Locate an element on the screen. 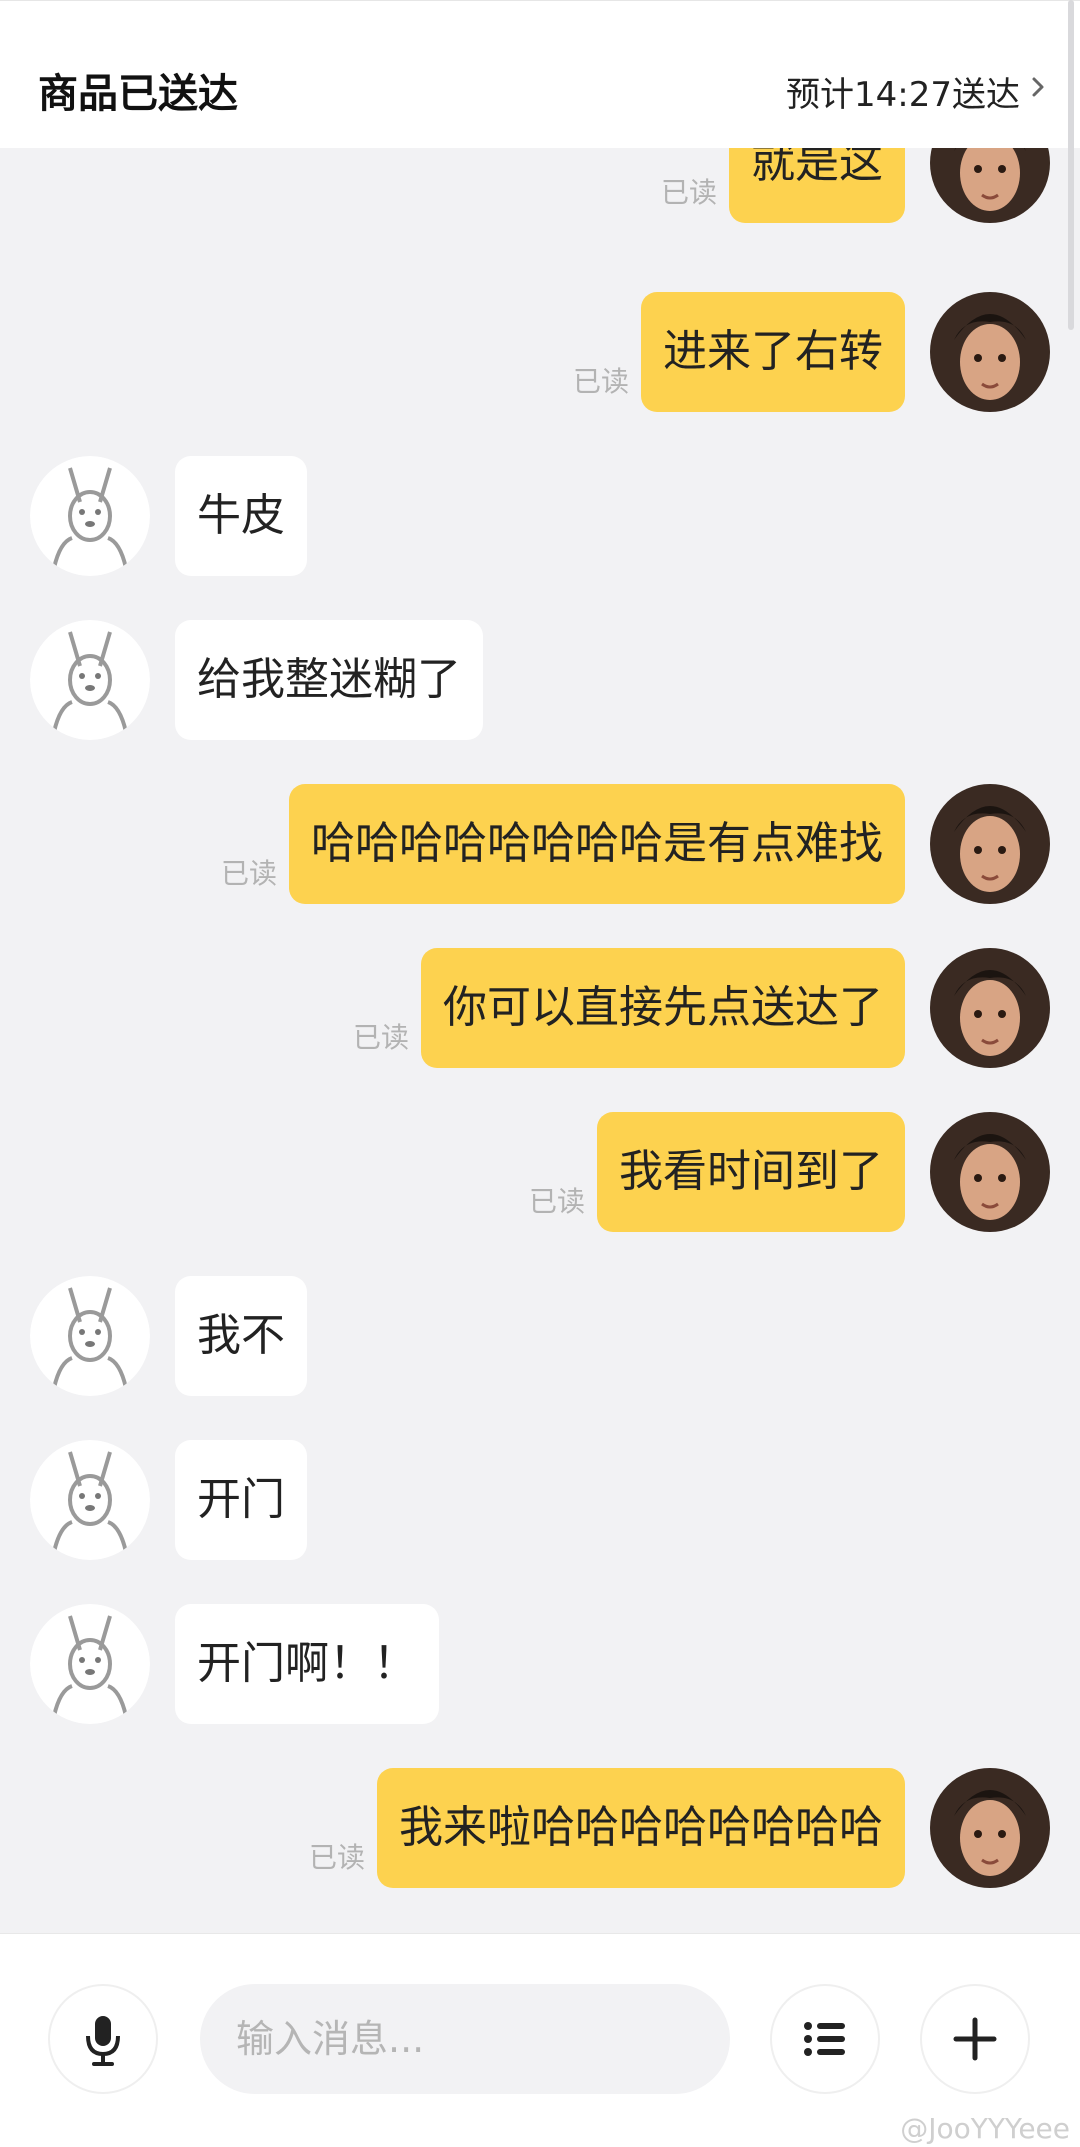 The image size is (1080, 2147). message-row: 开门 is located at coordinates (540, 1500).